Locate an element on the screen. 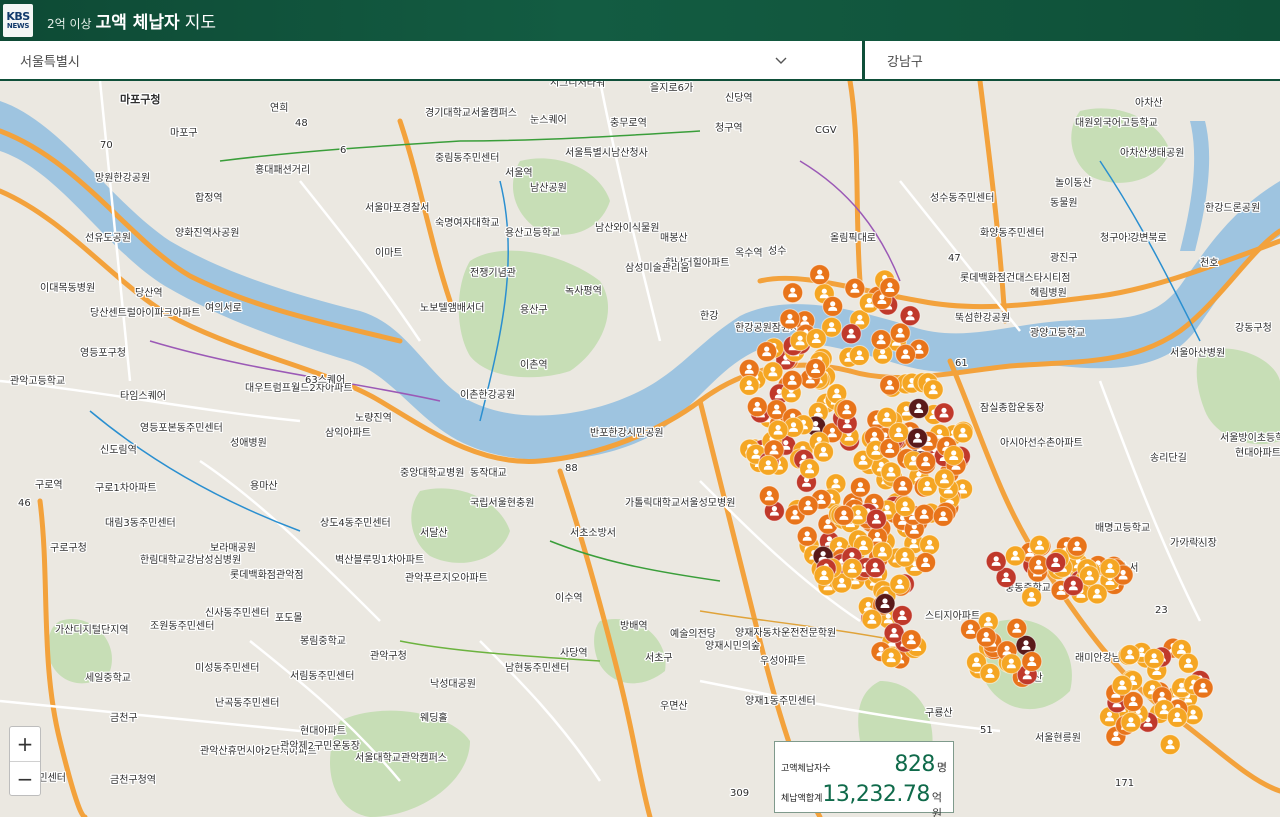 The height and width of the screenshot is (817, 1280). map-label: 서림동주민센터 is located at coordinates (322, 676).